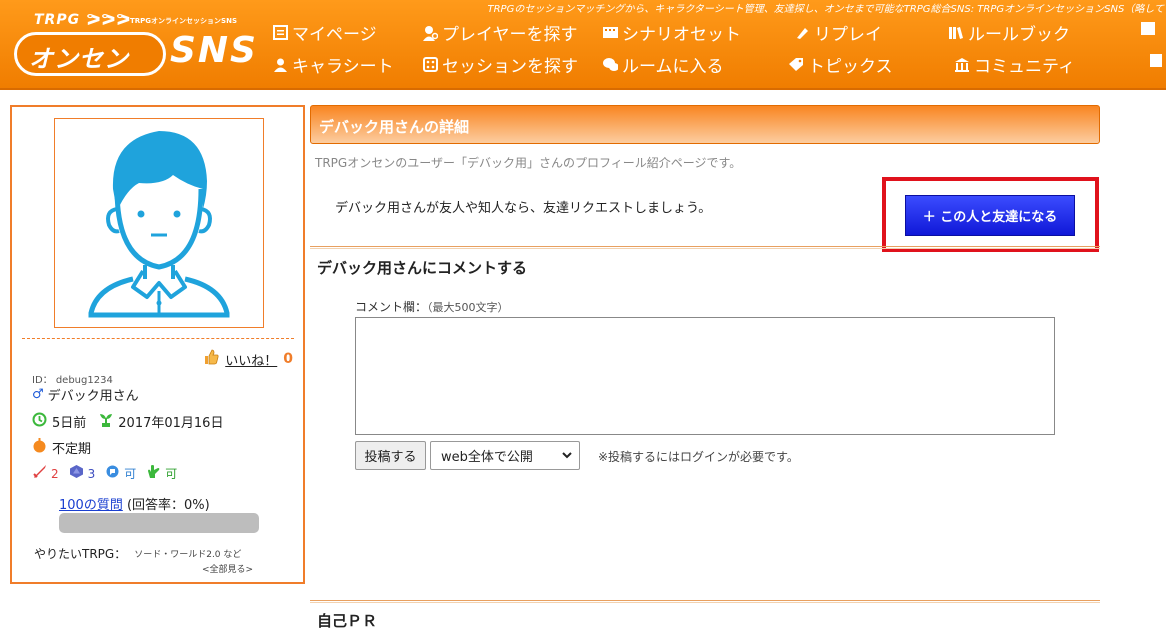  I want to click on pr-heading: 自己ＰＲ, so click(347, 621).